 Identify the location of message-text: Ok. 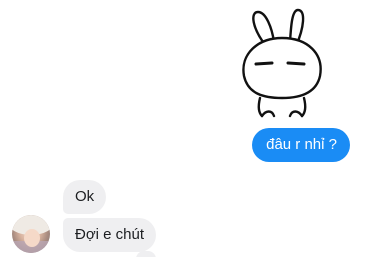
(85, 196).